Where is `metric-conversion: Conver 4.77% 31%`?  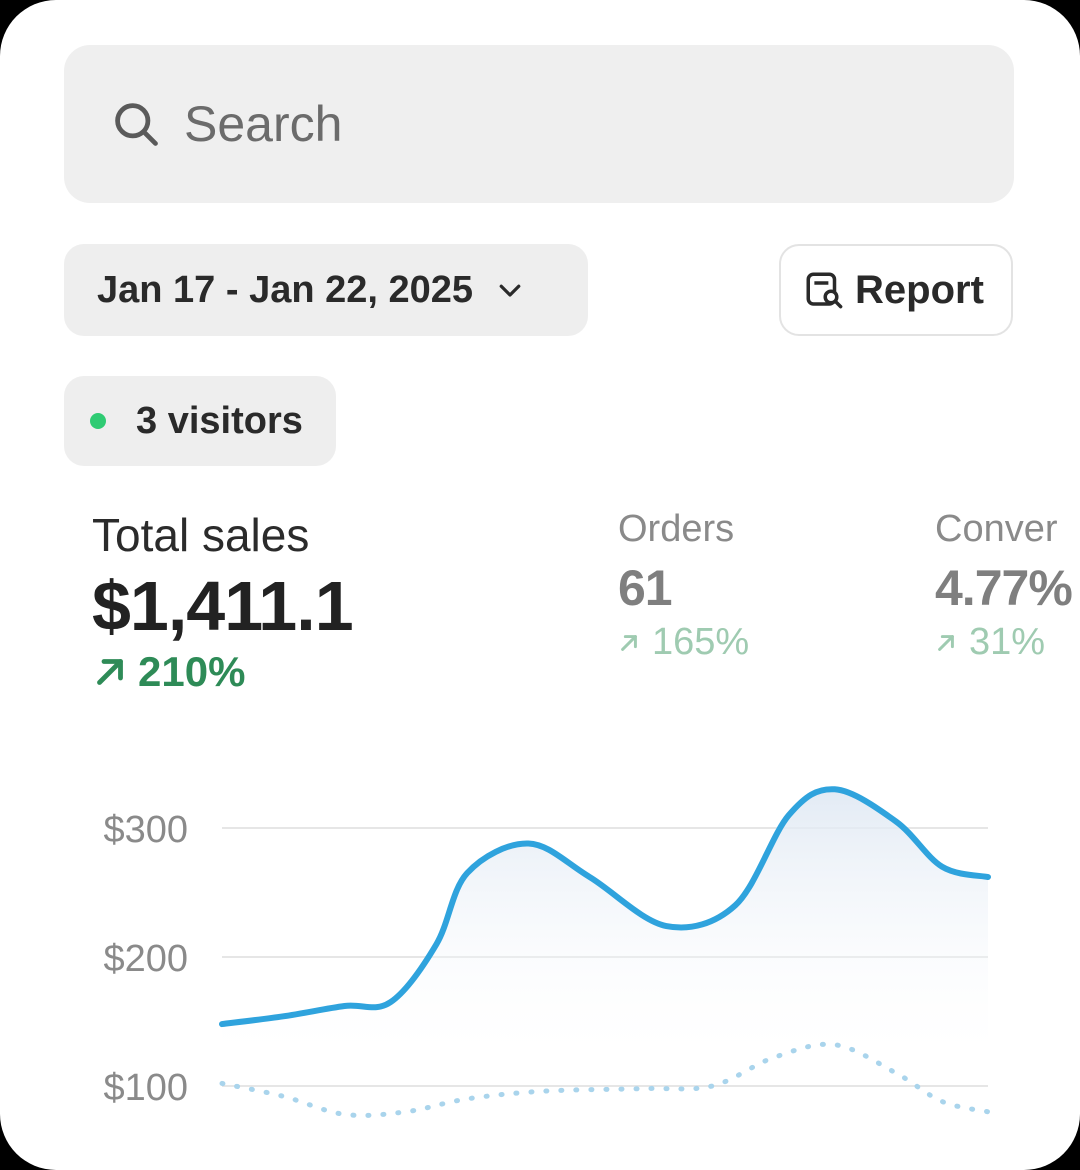 metric-conversion: Conver 4.77% 31% is located at coordinates (1004, 586).